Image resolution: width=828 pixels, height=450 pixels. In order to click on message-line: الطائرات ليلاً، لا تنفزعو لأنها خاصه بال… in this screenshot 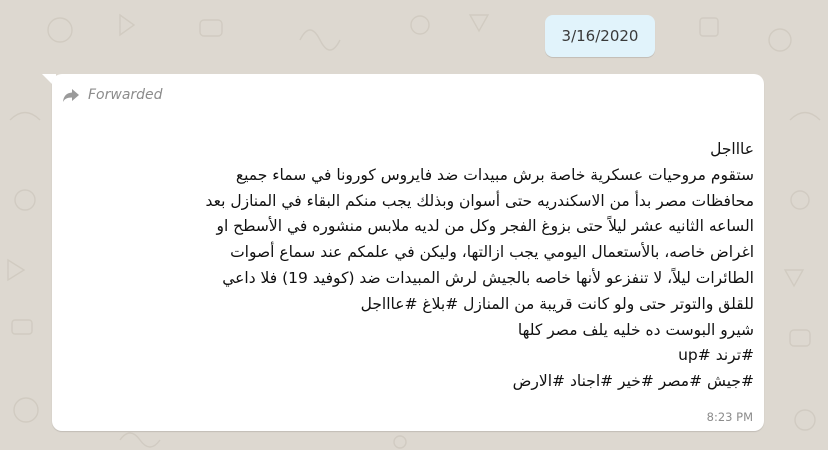, I will do `click(488, 277)`.